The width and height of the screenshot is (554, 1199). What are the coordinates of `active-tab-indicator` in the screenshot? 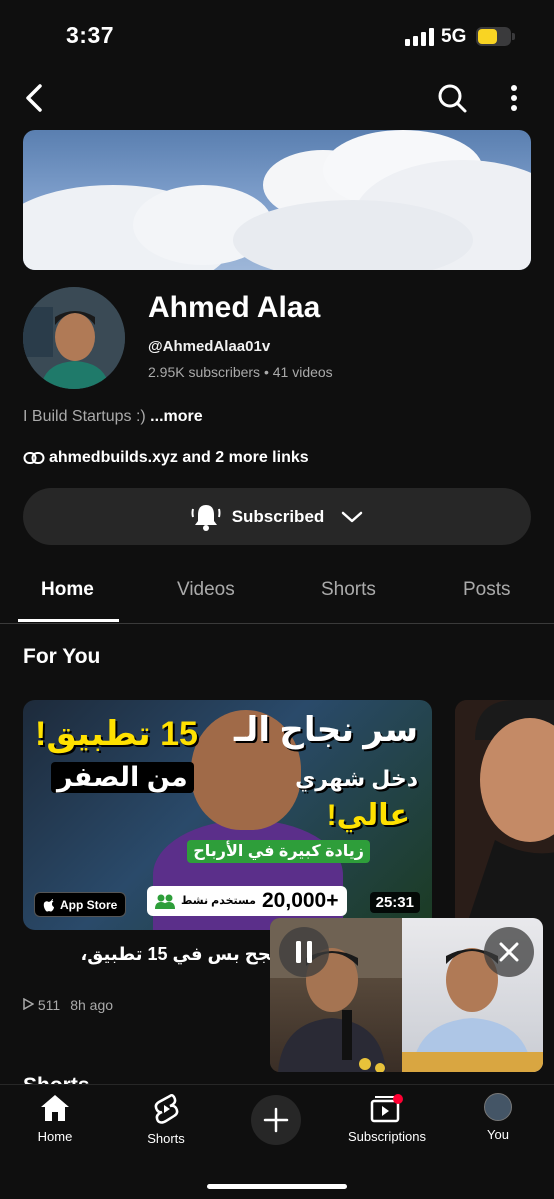 It's located at (68, 620).